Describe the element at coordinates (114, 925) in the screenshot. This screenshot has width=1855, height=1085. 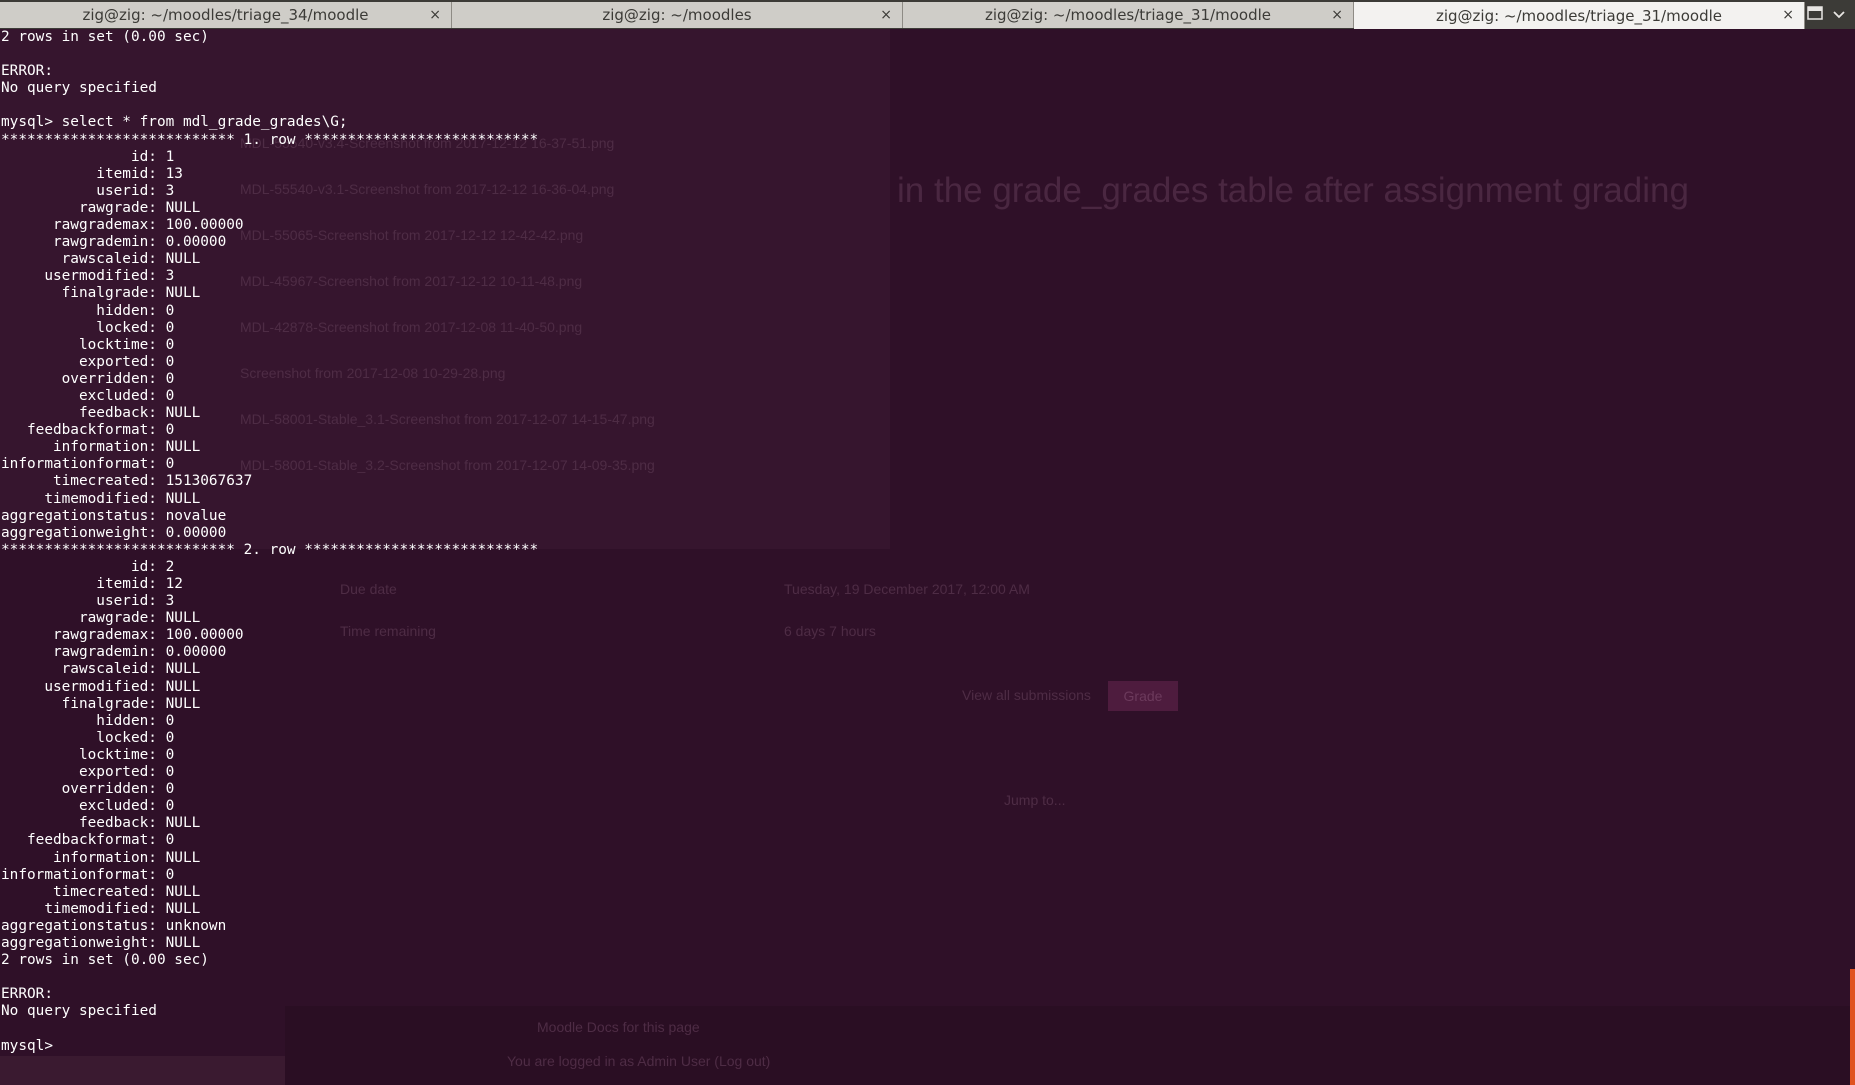
I see `terminal-line: aggregationstatus: unknown` at that location.